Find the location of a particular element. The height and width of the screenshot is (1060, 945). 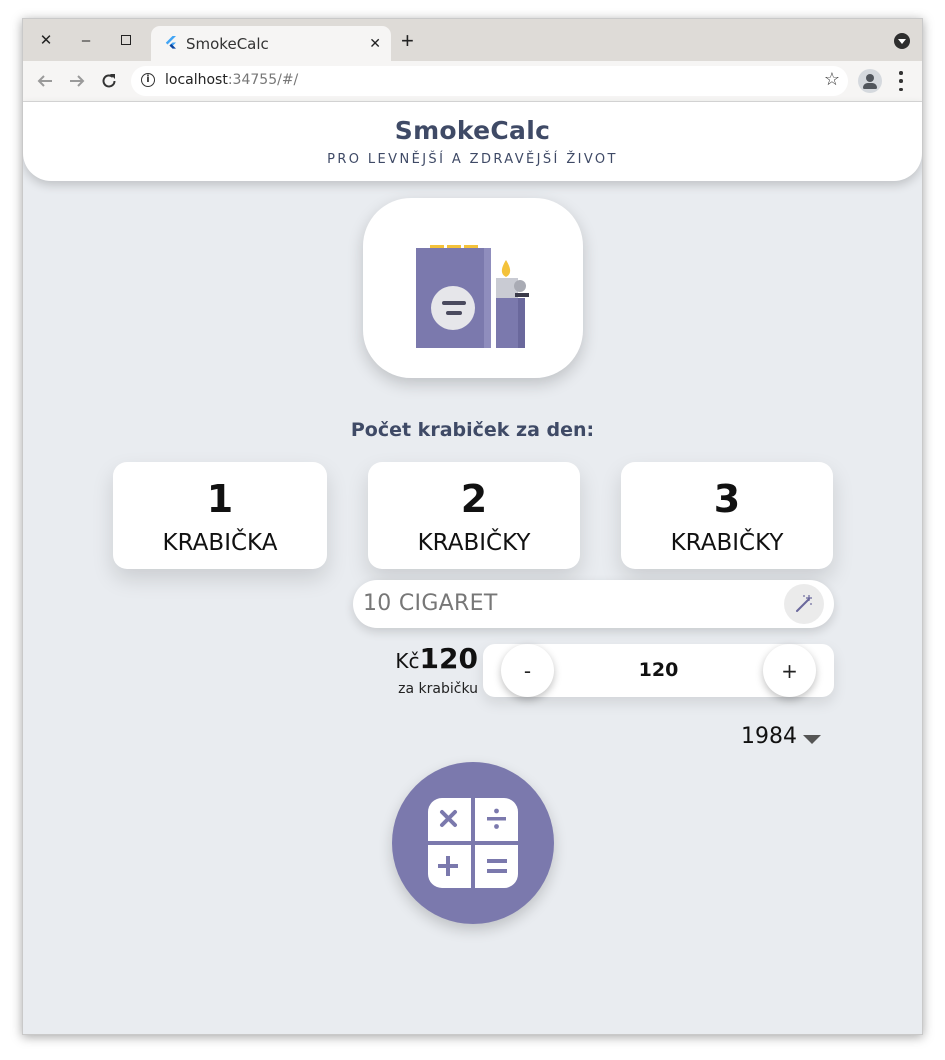

dropdown-arrow-icon is located at coordinates (812, 739).